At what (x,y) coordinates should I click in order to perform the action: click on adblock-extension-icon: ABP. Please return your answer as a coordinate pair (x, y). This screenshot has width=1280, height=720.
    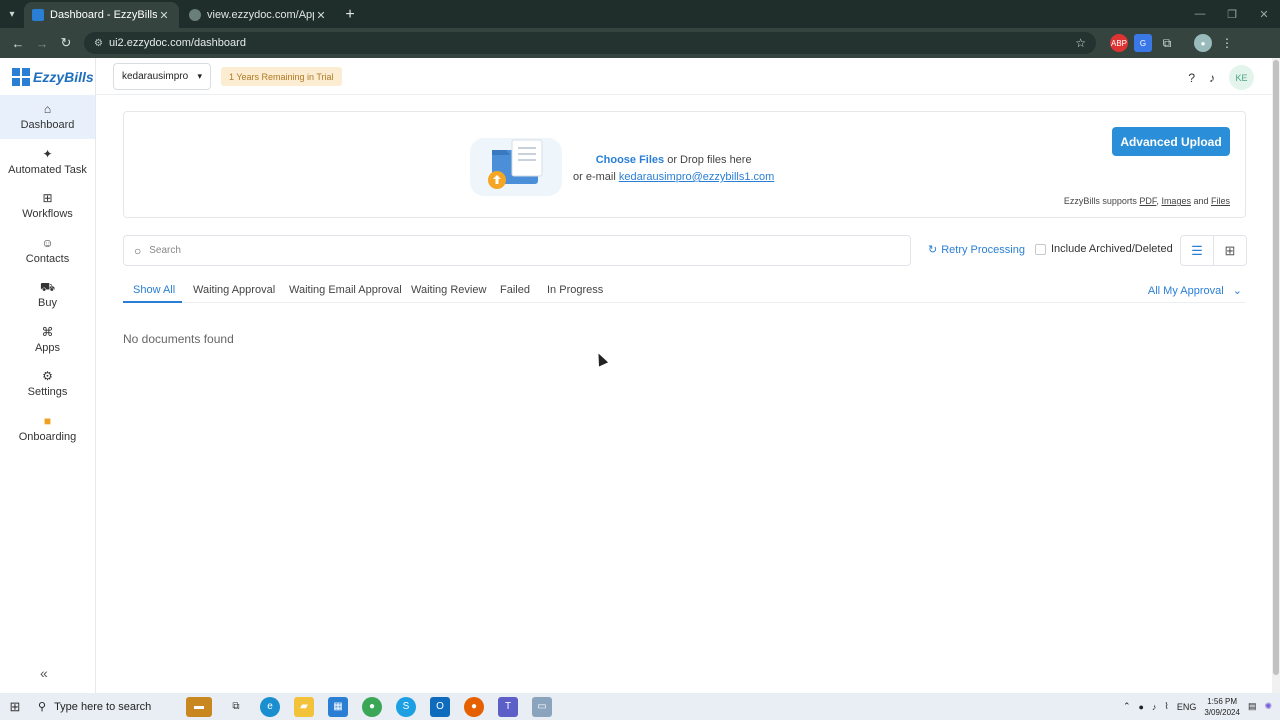
    Looking at the image, I should click on (1119, 43).